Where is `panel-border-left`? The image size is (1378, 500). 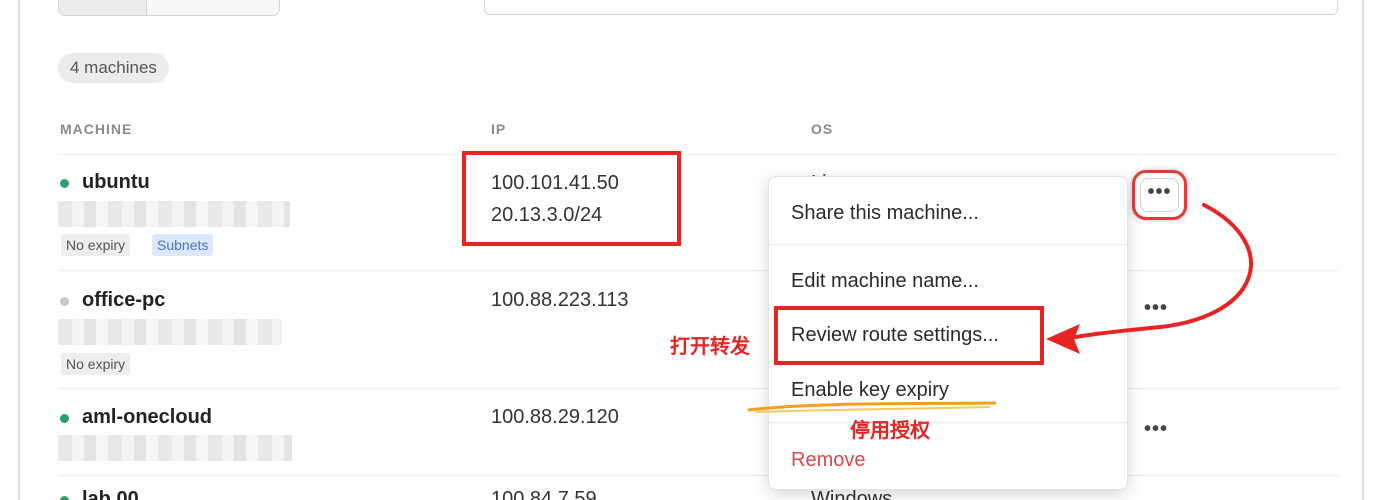 panel-border-left is located at coordinates (19, 250).